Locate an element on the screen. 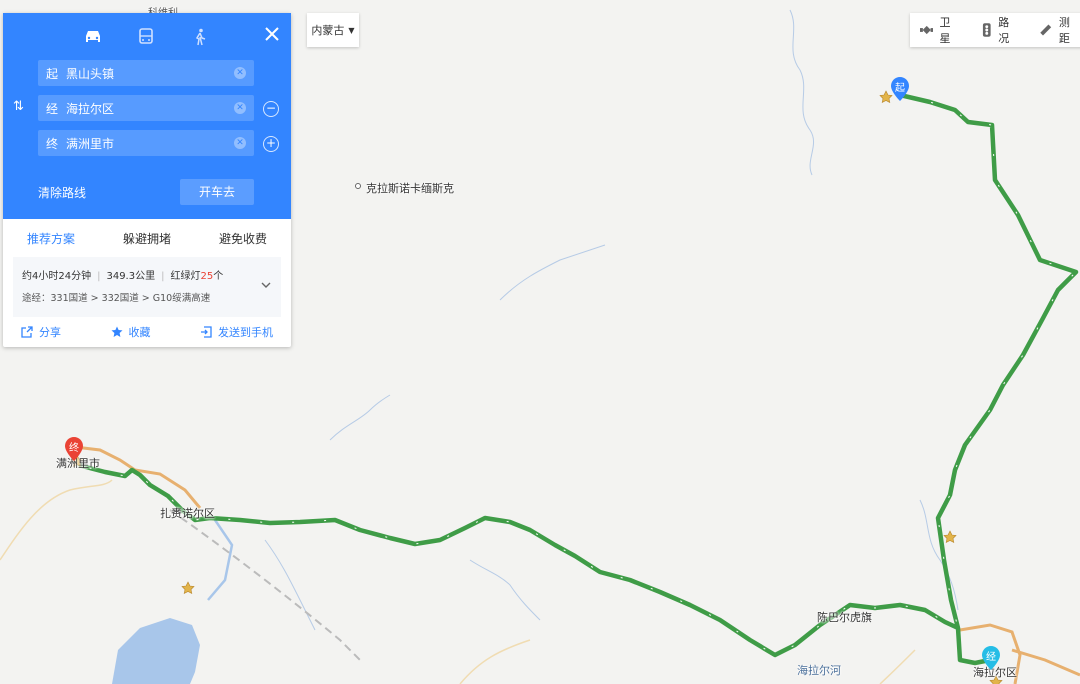 The width and height of the screenshot is (1080, 684). clear-end-icon: ✕ is located at coordinates (240, 143).